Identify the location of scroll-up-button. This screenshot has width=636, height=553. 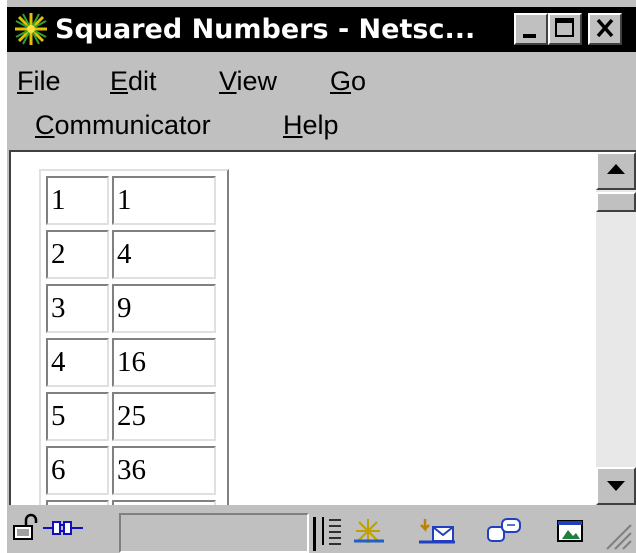
(616, 171).